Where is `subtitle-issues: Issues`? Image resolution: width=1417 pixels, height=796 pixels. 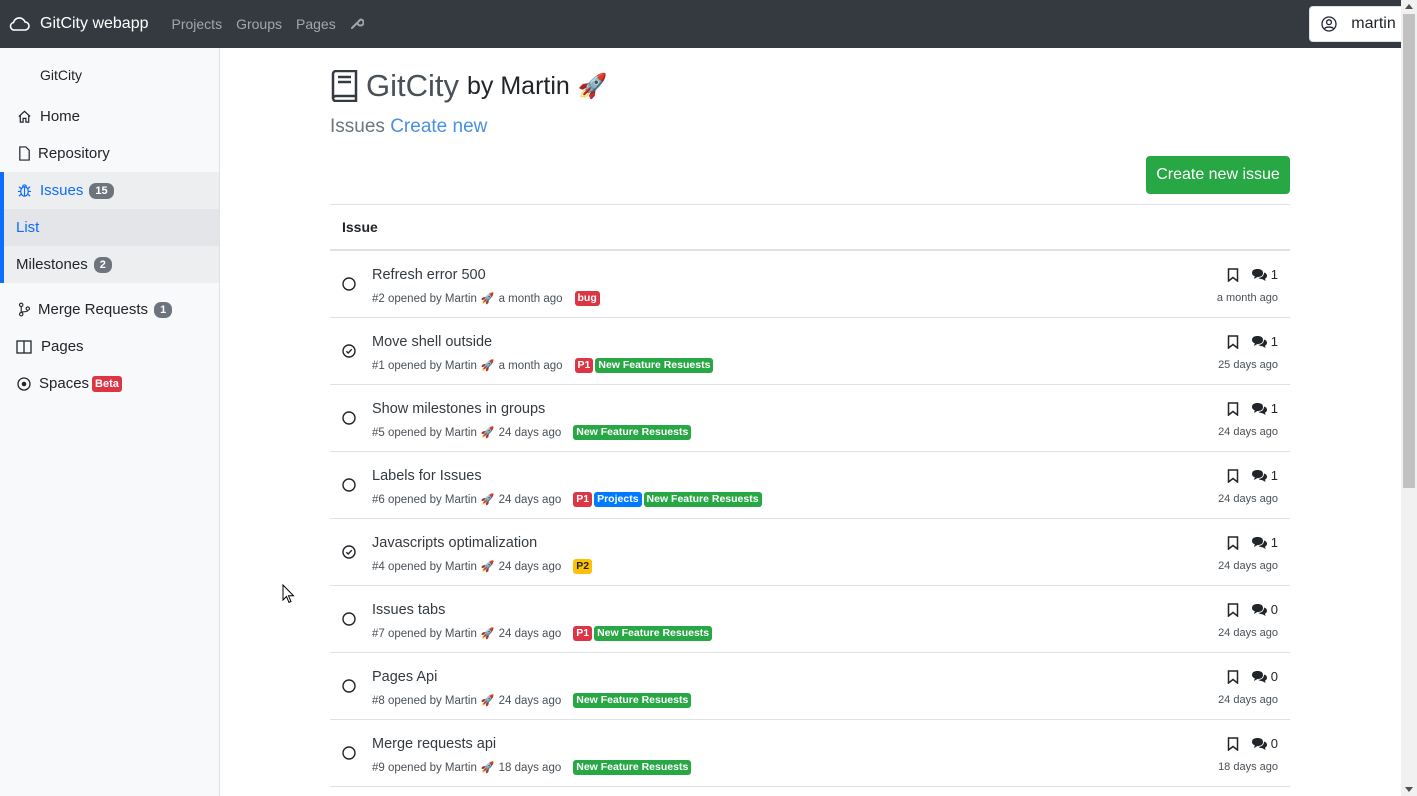 subtitle-issues: Issues is located at coordinates (357, 126).